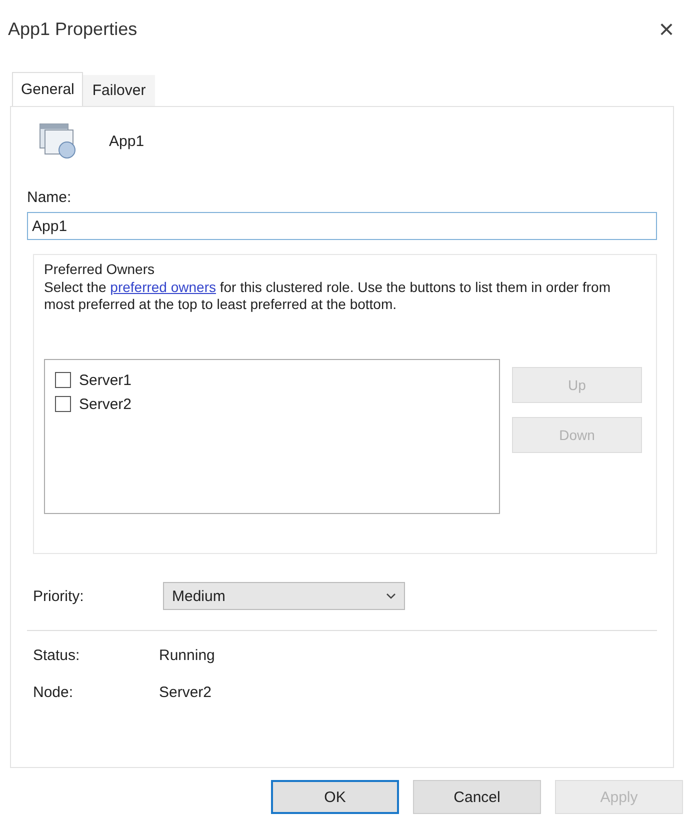 The height and width of the screenshot is (832, 684). I want to click on tab: General, so click(48, 89).